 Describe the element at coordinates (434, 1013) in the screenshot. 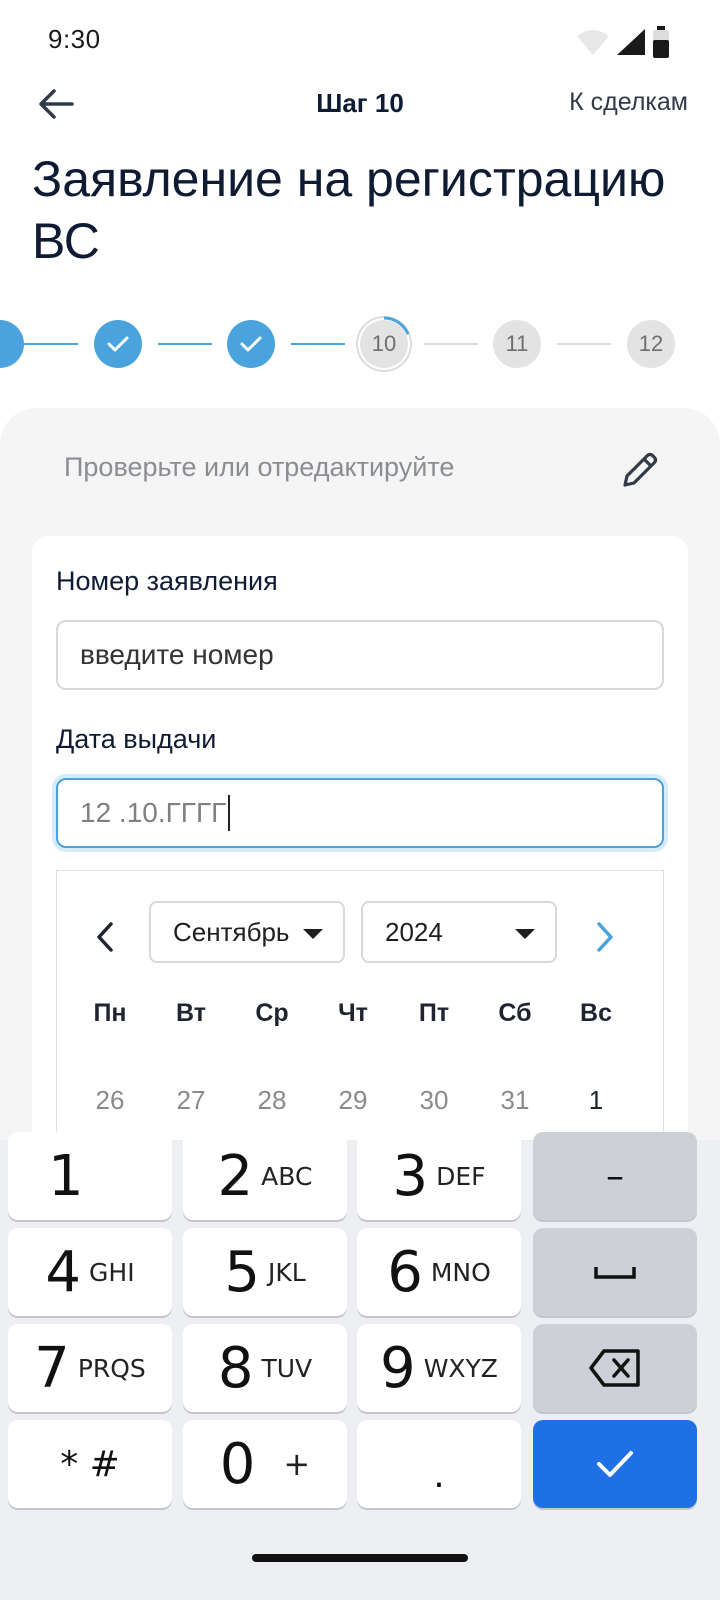

I see `weekday-label: Пт` at that location.